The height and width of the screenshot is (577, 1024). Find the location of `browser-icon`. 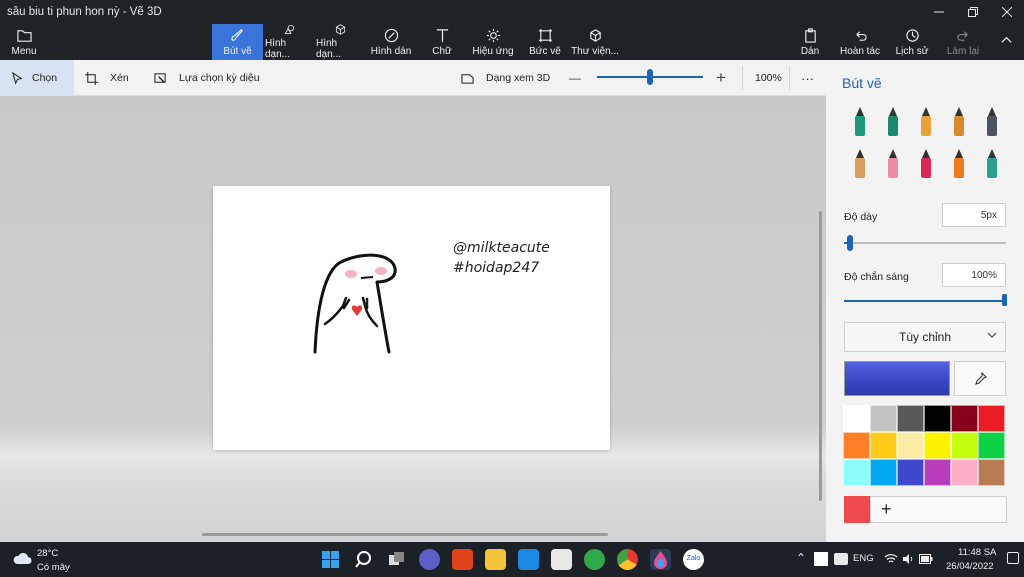

browser-icon is located at coordinates (594, 559).